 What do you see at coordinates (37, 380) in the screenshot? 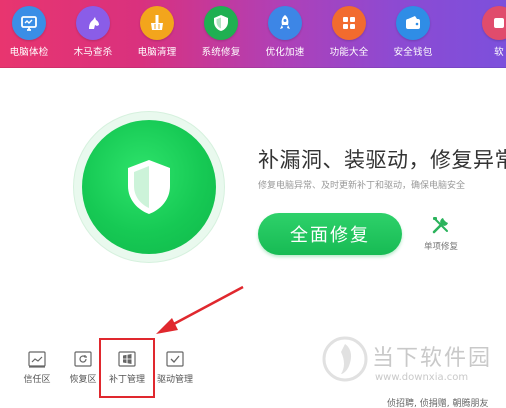
I see `bottom-item-label: 信任区` at bounding box center [37, 380].